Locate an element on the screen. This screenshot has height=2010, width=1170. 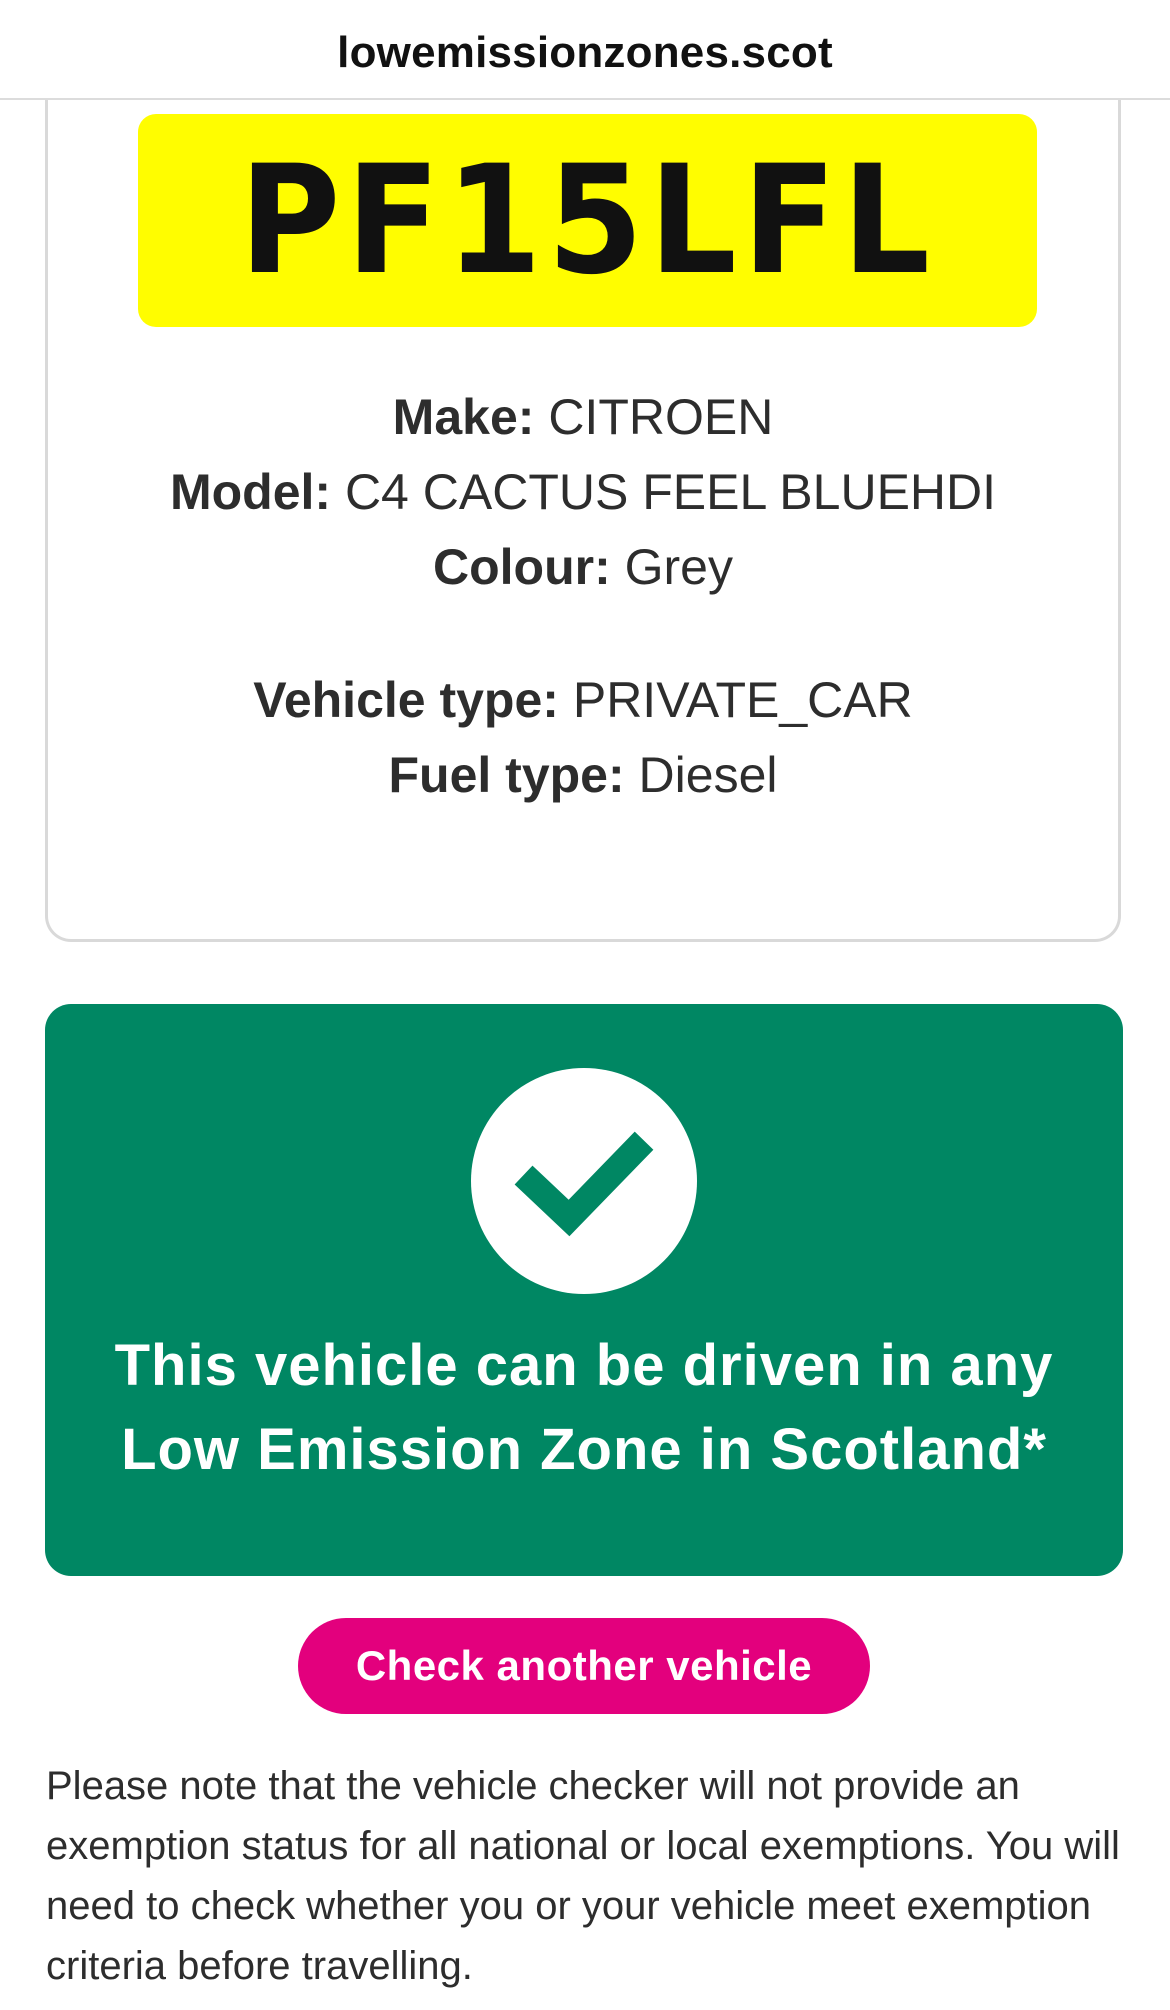
result-message-line-1: This vehicle can be driven in any is located at coordinates (584, 1365).